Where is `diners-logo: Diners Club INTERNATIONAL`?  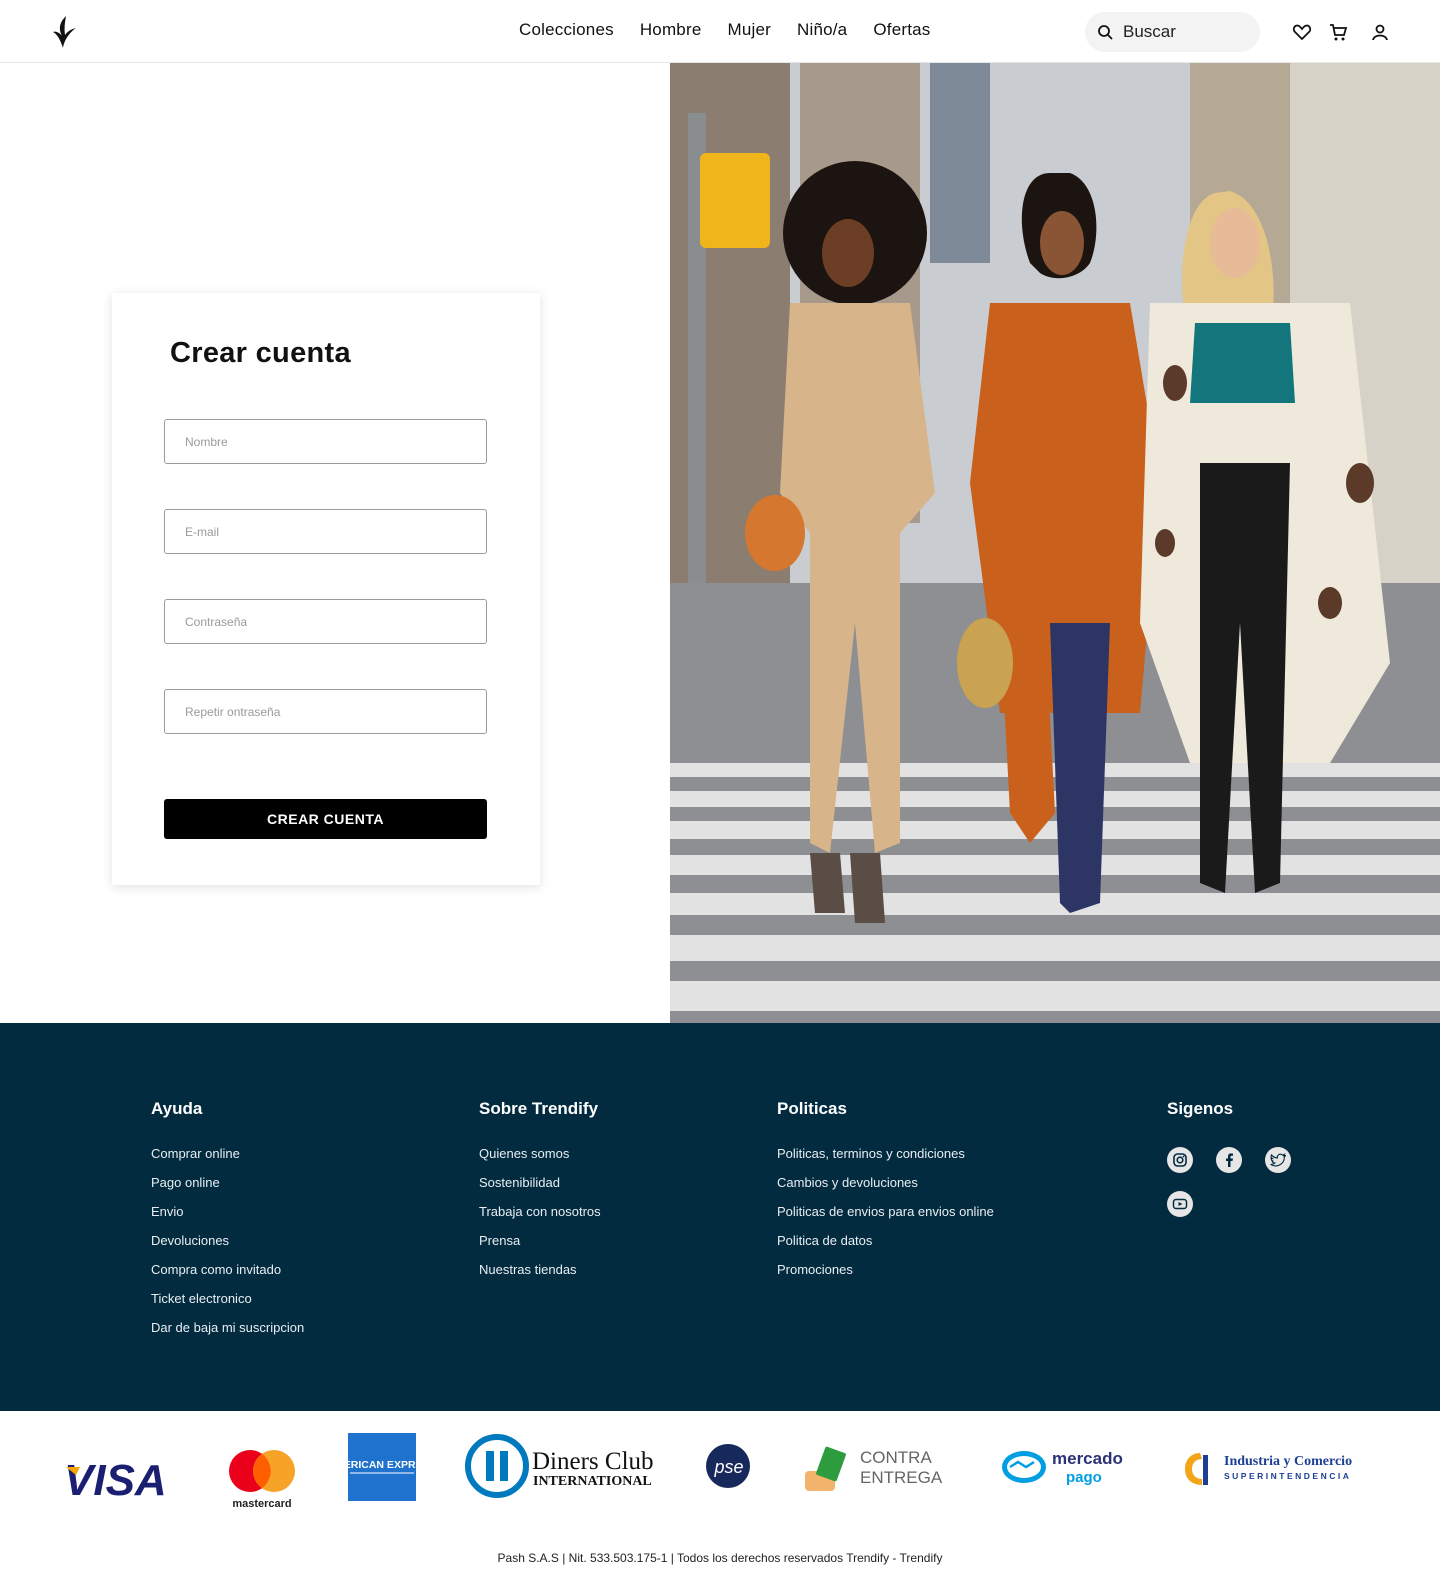 diners-logo: Diners Club INTERNATIONAL is located at coordinates (559, 1466).